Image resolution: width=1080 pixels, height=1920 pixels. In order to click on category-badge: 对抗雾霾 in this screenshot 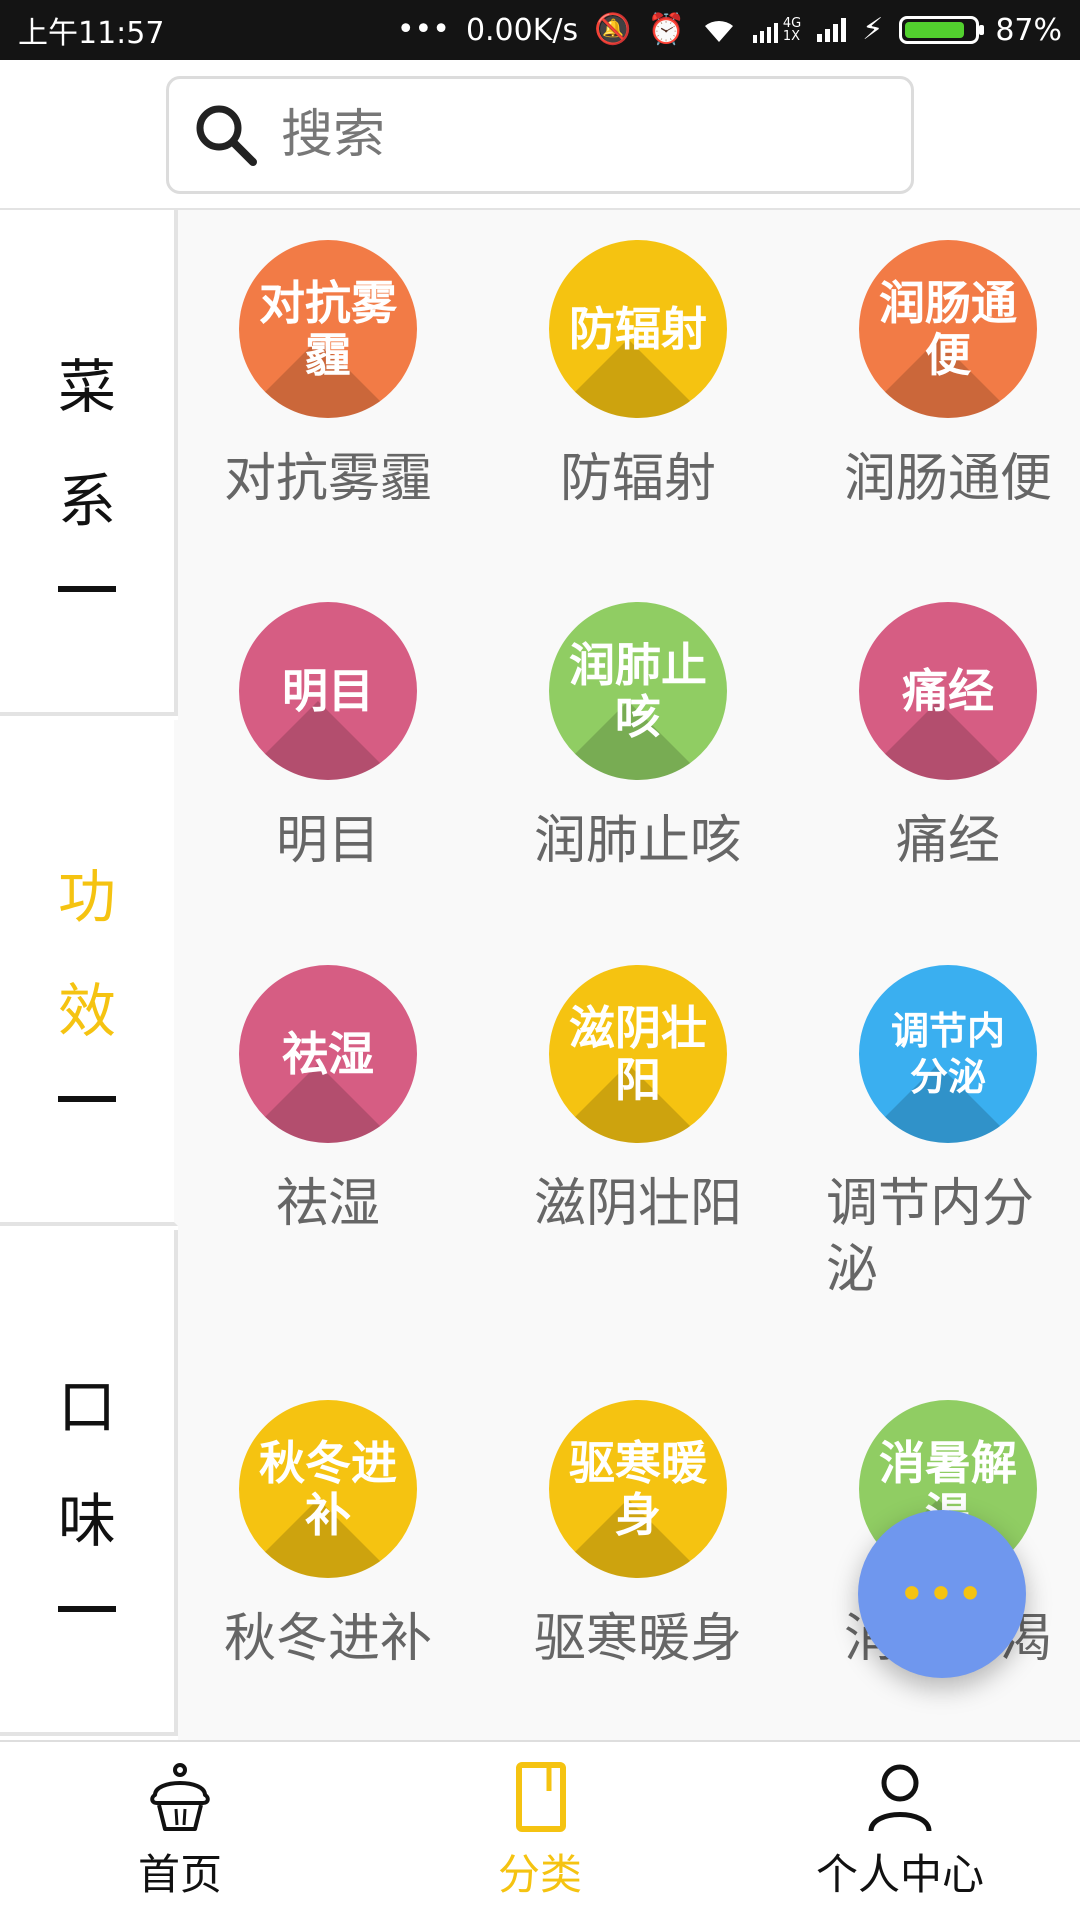, I will do `click(328, 329)`.